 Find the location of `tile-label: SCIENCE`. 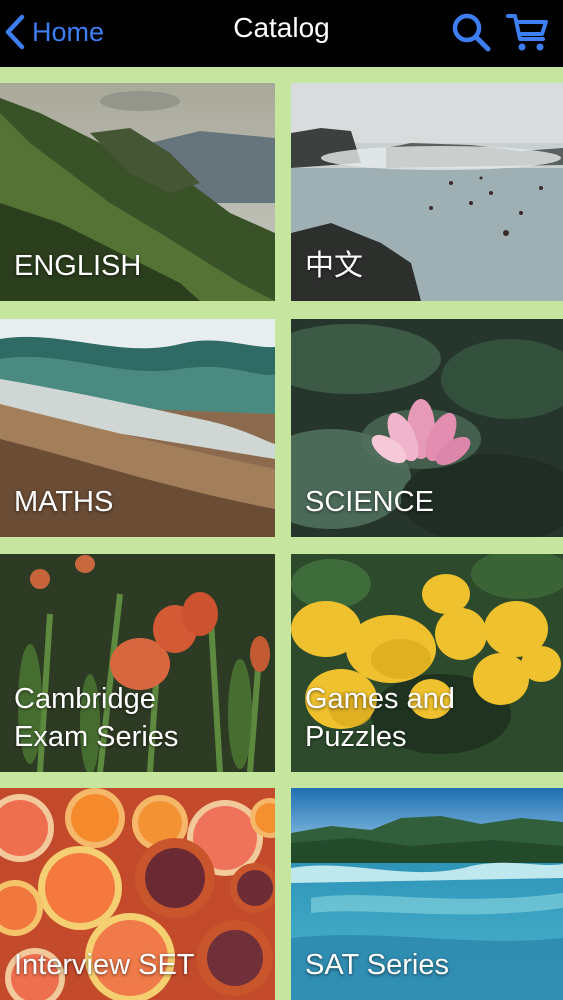

tile-label: SCIENCE is located at coordinates (369, 502).